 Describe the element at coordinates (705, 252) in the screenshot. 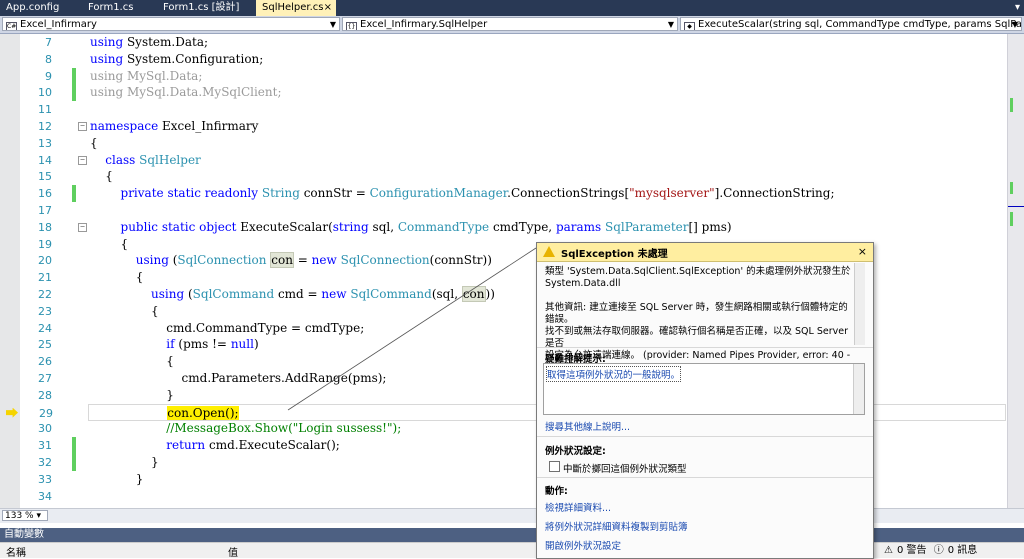

I see `exception-header: SqlException 未處理 ×` at that location.